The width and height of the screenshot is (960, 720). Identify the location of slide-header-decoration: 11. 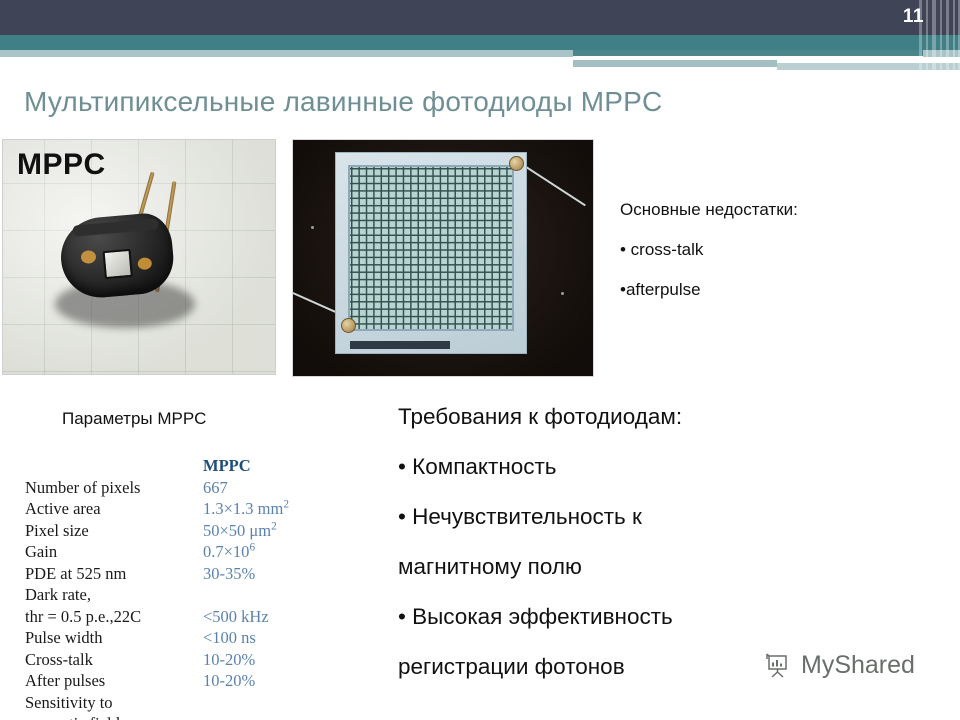
(480, 40).